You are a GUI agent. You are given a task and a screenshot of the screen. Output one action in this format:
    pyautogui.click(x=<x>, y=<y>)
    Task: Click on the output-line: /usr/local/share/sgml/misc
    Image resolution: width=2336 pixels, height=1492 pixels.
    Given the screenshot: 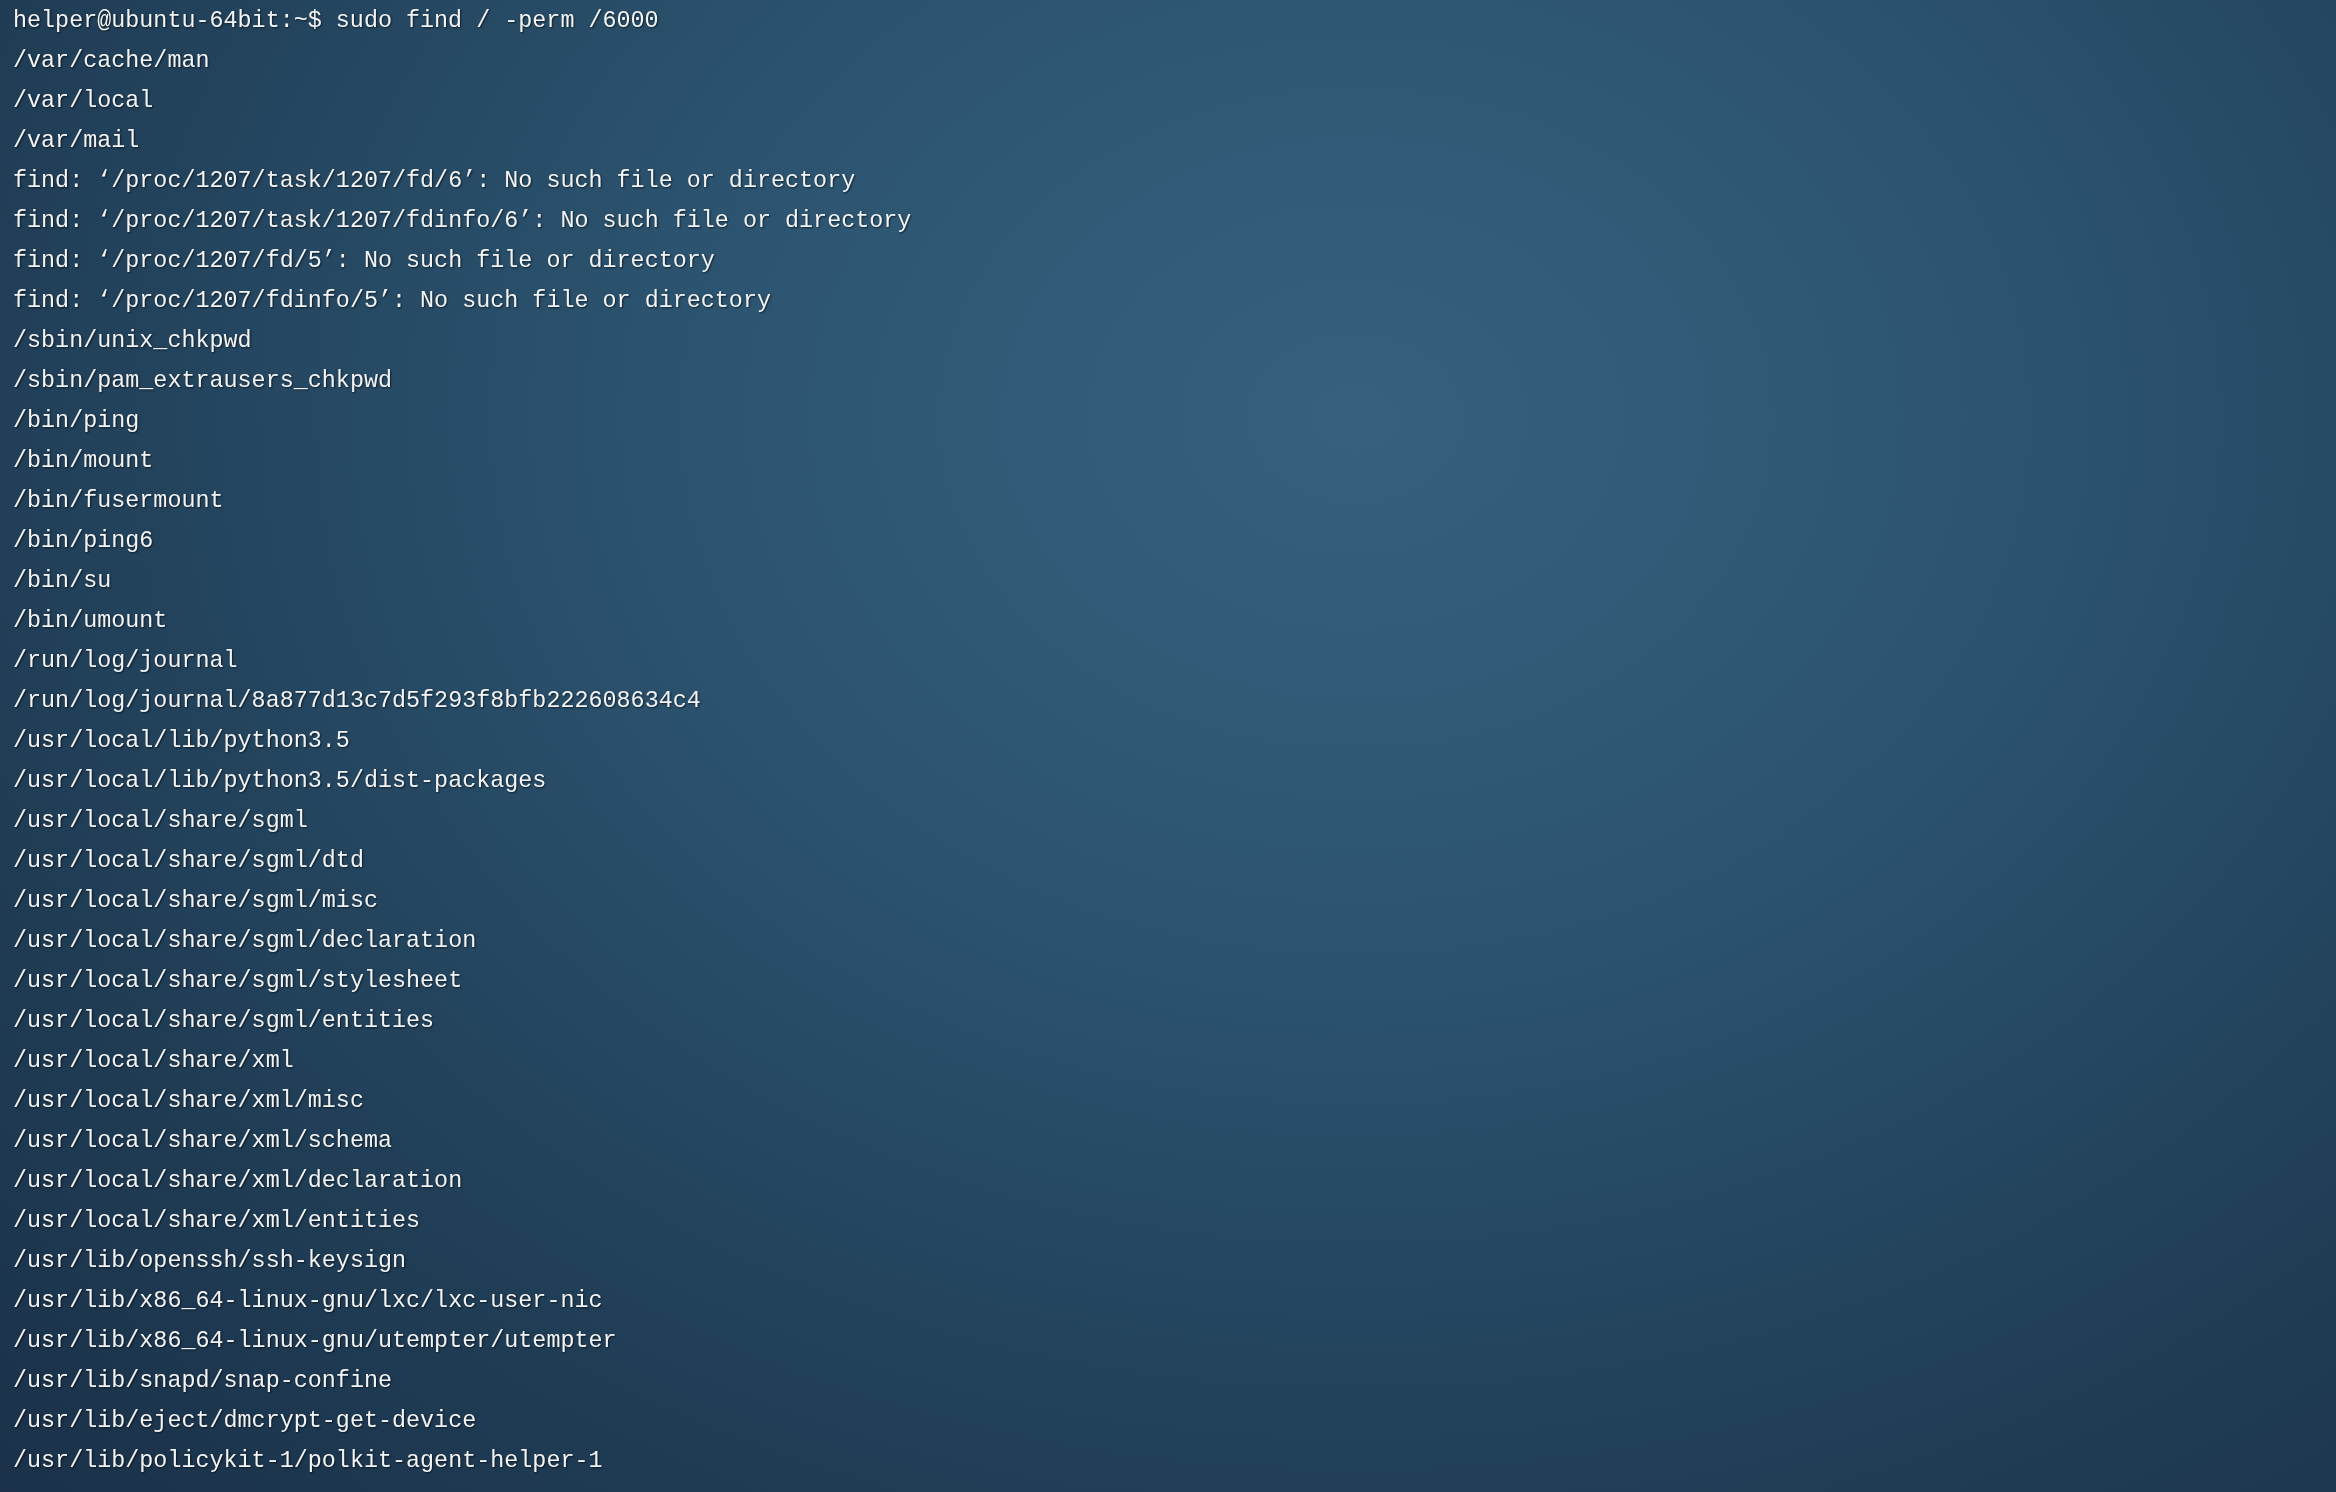 What is the action you would take?
    pyautogui.click(x=195, y=901)
    